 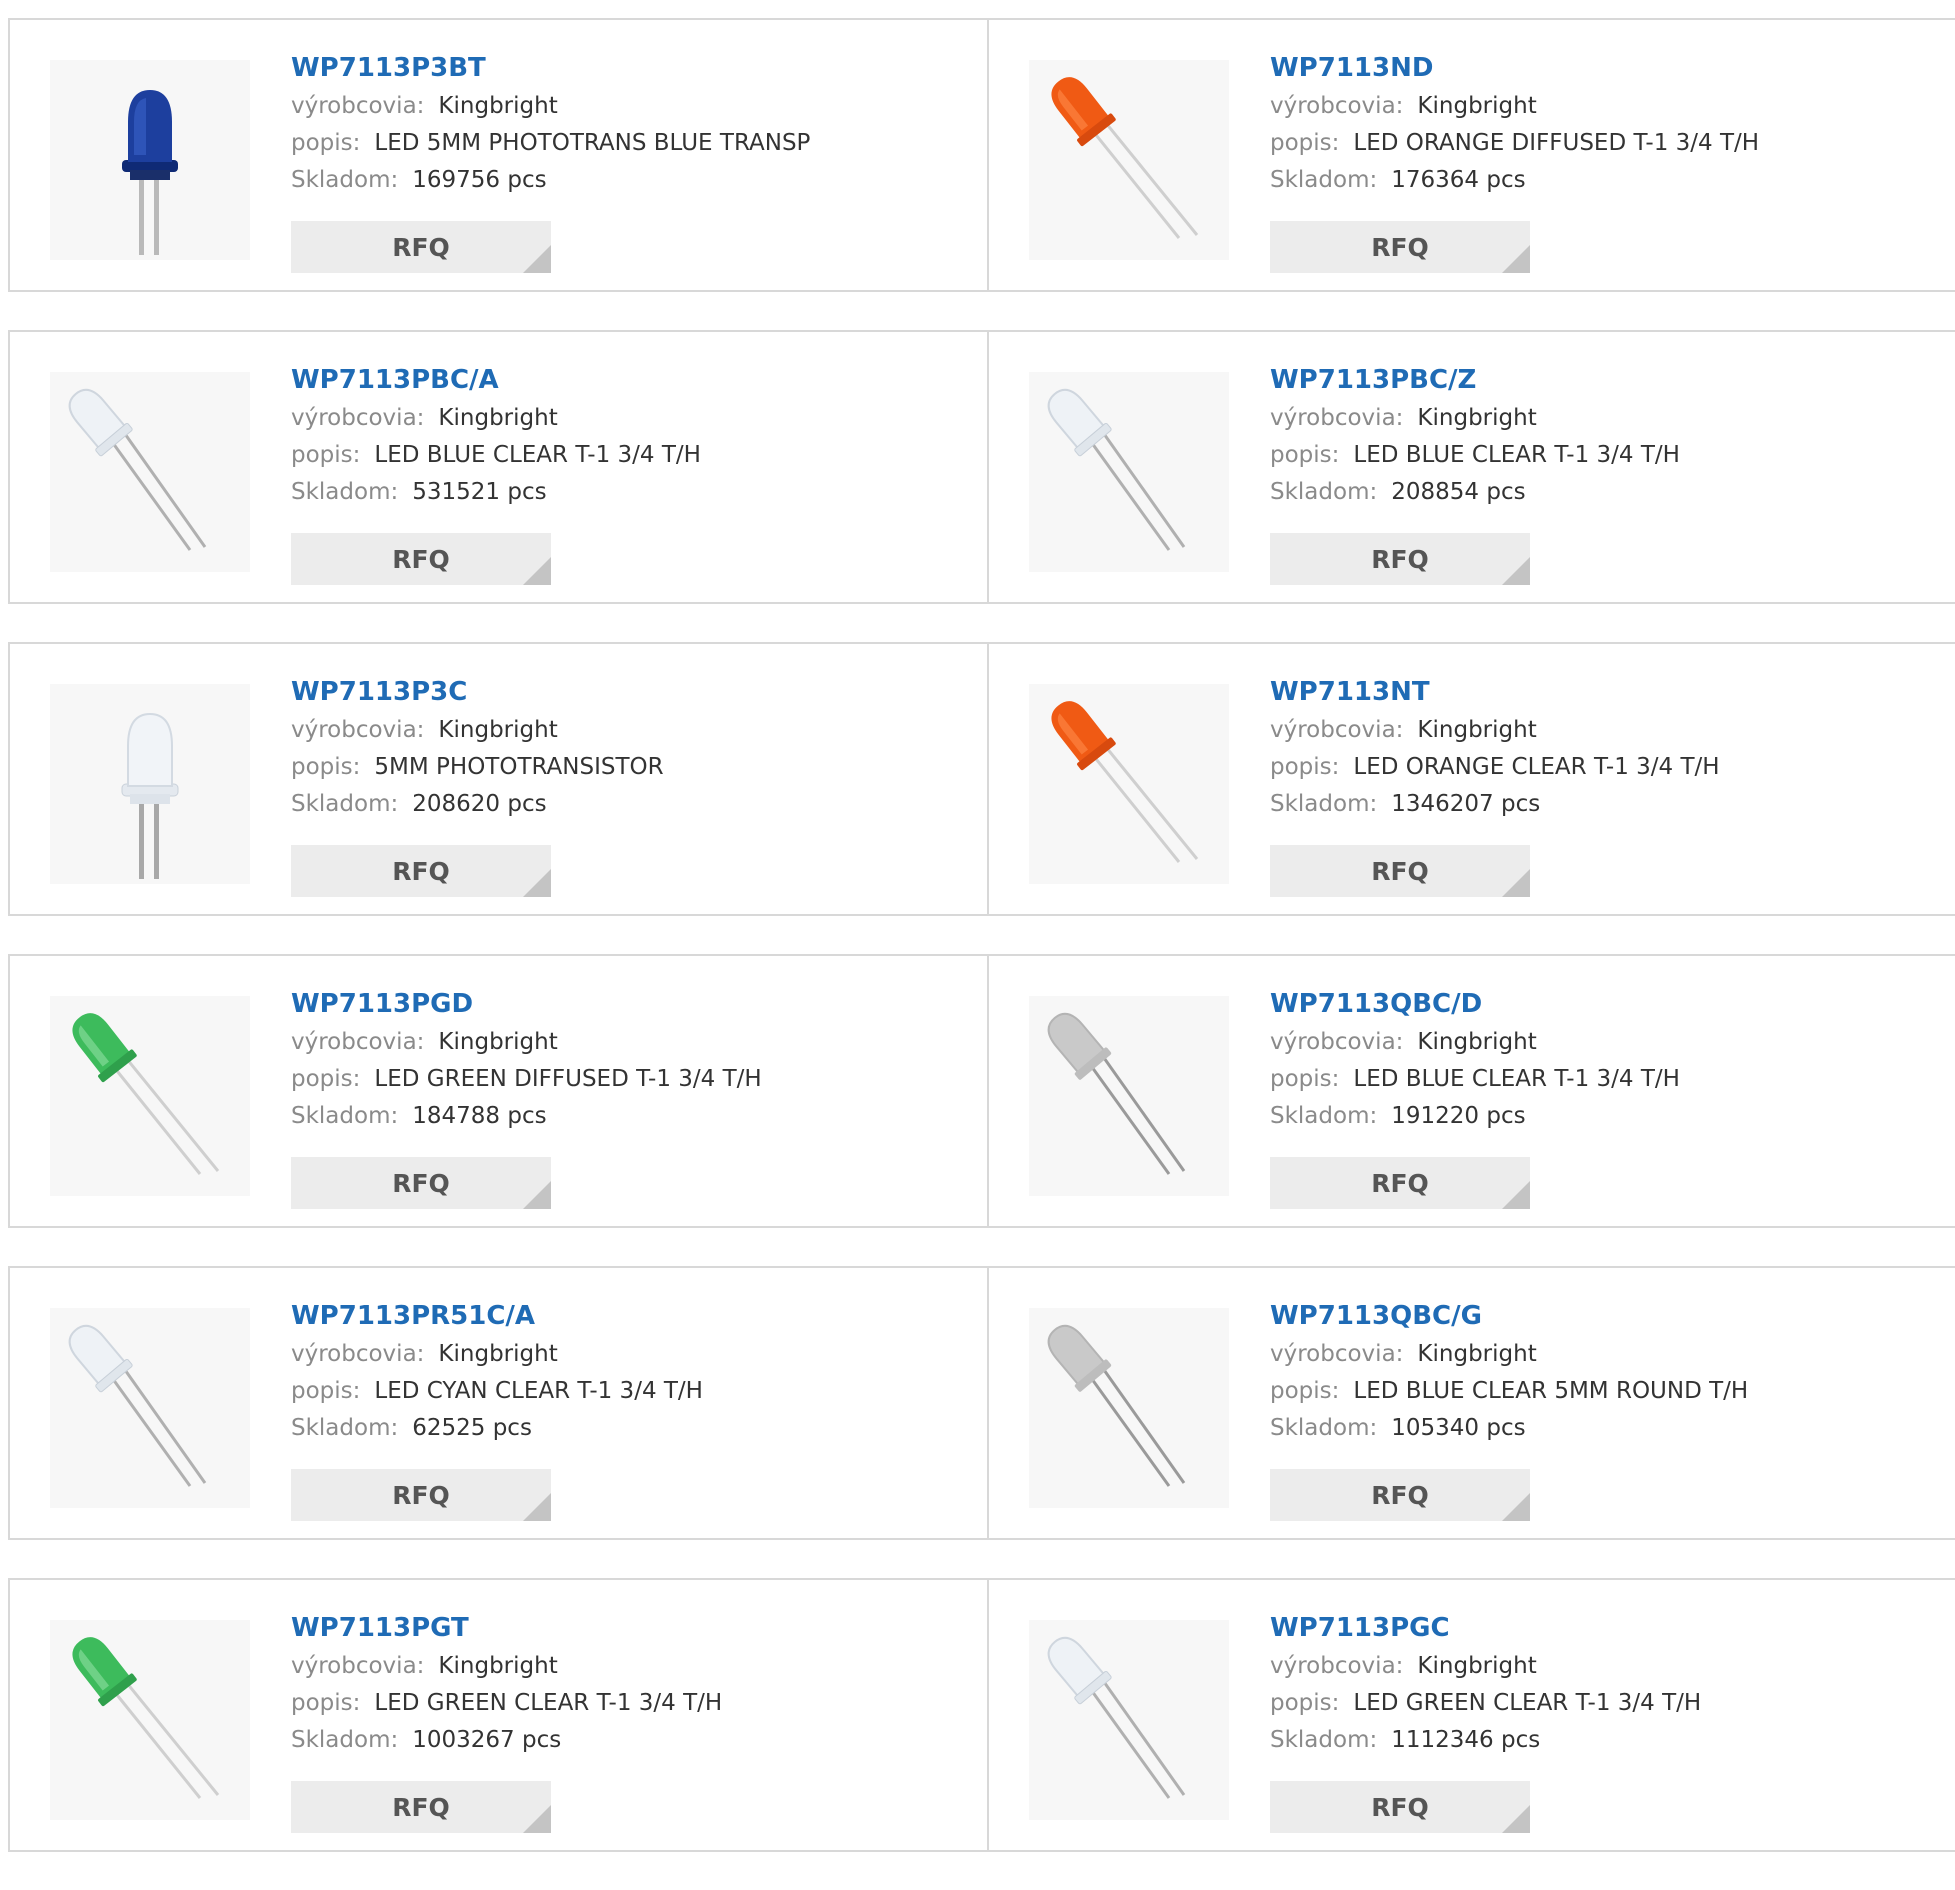 I want to click on description-value: LED ORANGE DIFFUSED T-1 3/4 T/H, so click(x=1556, y=143).